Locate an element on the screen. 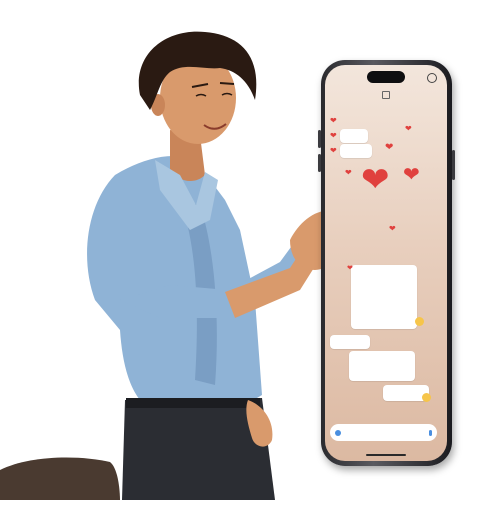 The width and height of the screenshot is (500, 505). couch-armrest is located at coordinates (60, 478).